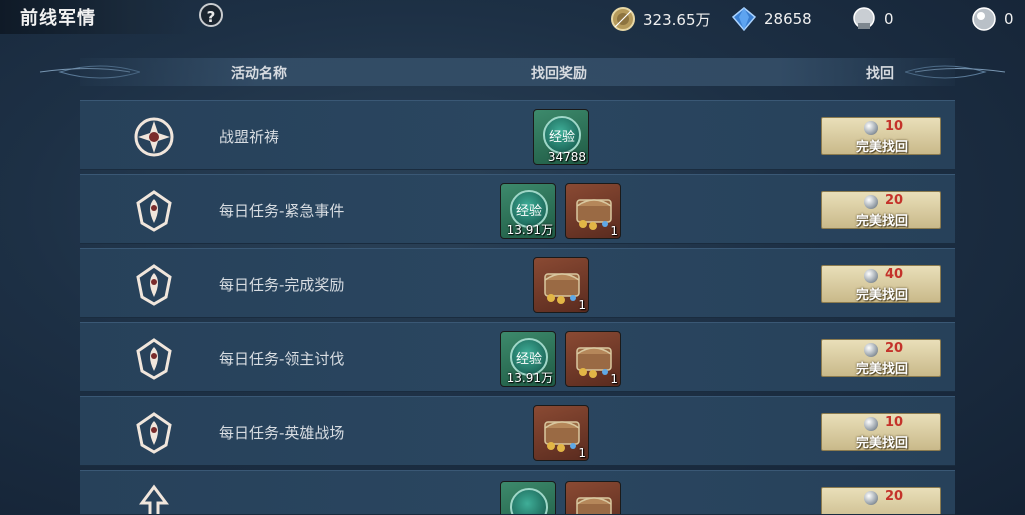  I want to click on page-title: 前线军情, so click(58, 18).